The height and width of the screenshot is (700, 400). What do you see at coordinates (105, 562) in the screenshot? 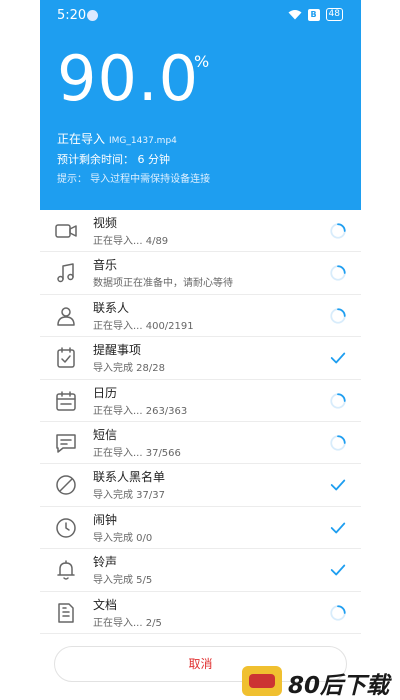
I see `item-title: 铃声` at bounding box center [105, 562].